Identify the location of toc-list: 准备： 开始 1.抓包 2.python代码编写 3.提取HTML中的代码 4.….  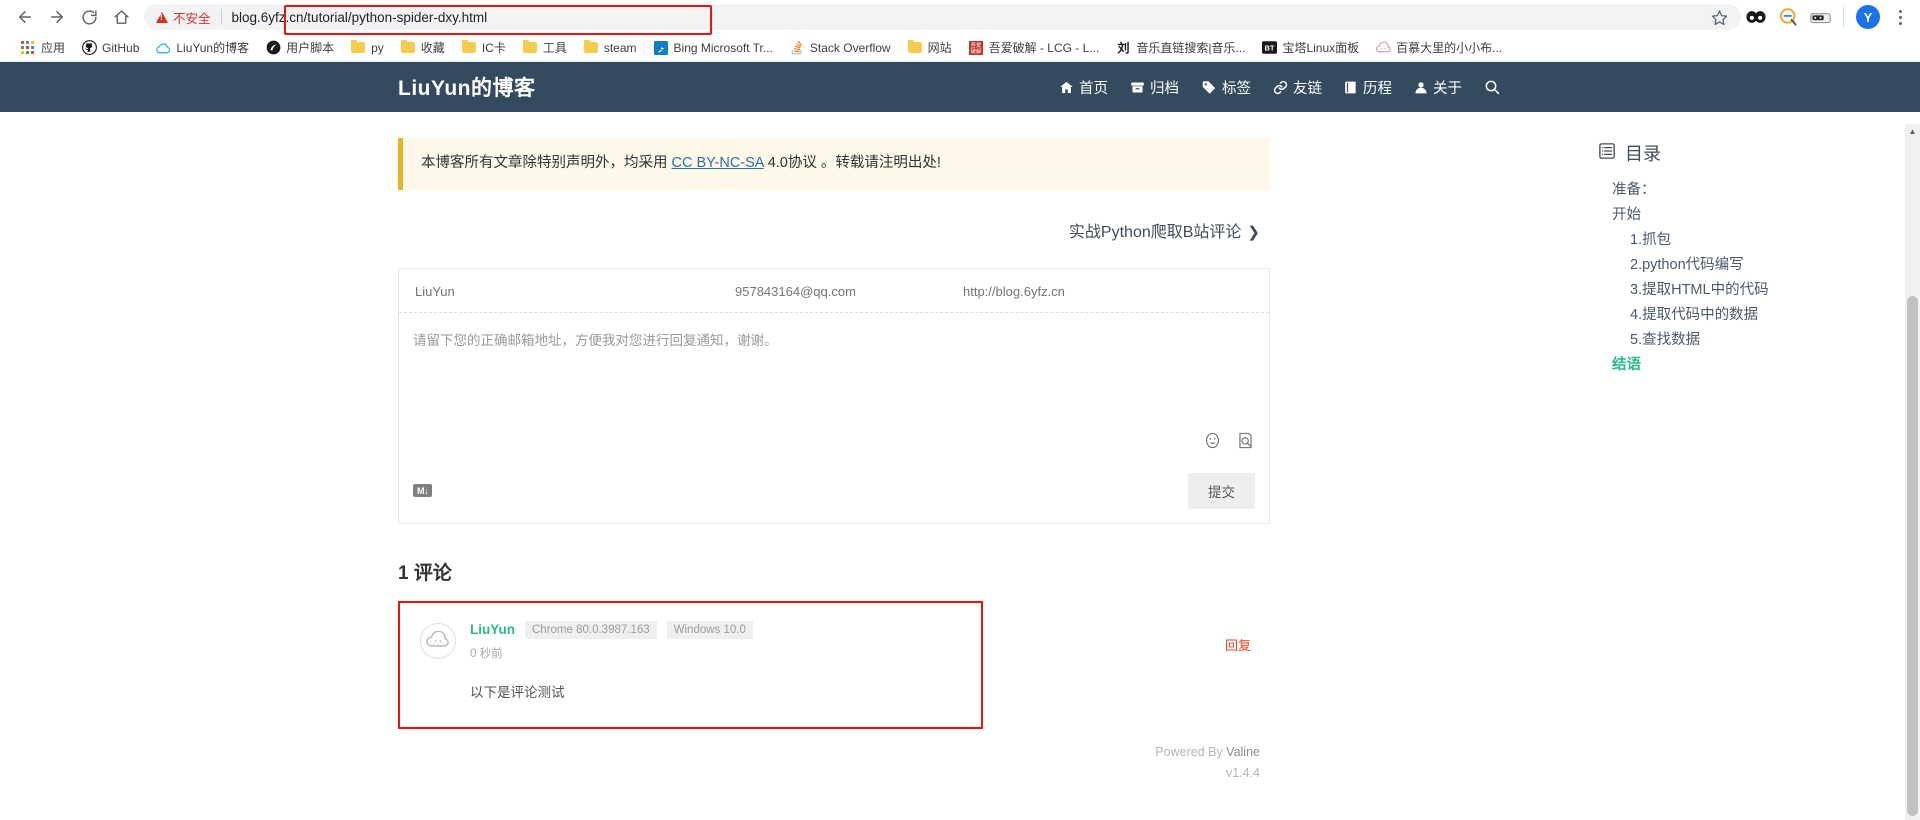
(1723, 278).